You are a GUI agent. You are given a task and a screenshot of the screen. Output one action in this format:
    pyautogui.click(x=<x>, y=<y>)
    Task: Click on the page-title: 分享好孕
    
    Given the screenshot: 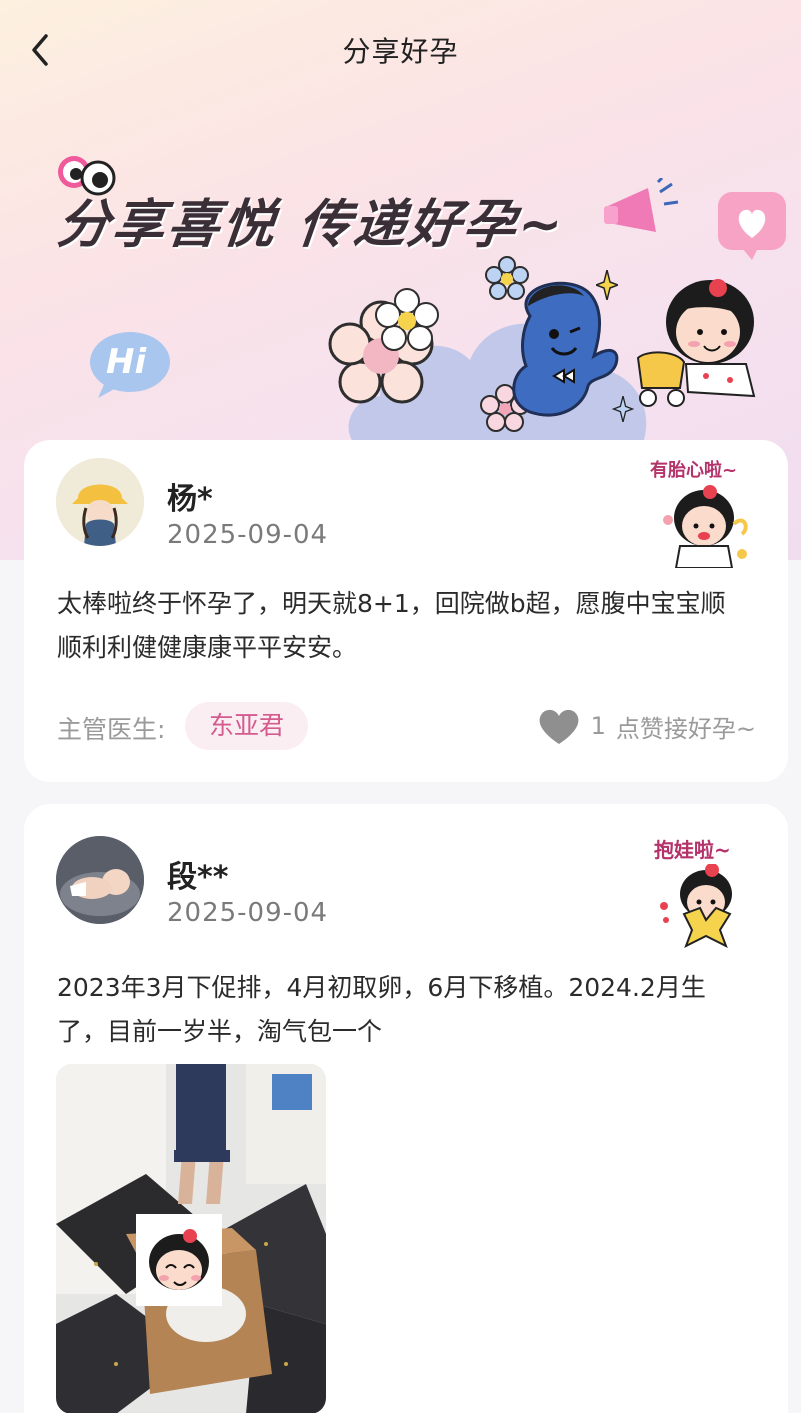 What is the action you would take?
    pyautogui.click(x=400, y=51)
    